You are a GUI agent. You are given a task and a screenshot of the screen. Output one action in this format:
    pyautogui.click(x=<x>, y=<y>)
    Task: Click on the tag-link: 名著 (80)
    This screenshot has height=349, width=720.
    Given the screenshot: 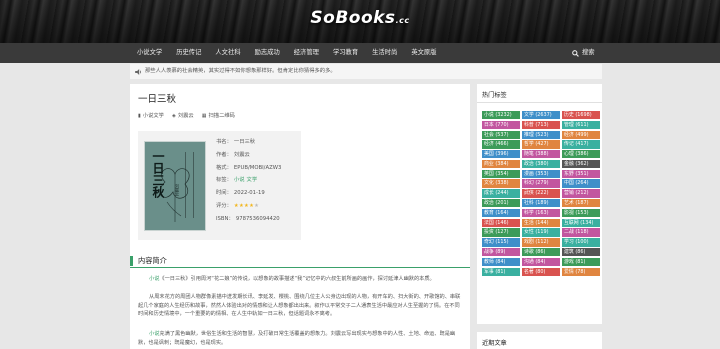 What is the action you would take?
    pyautogui.click(x=541, y=271)
    